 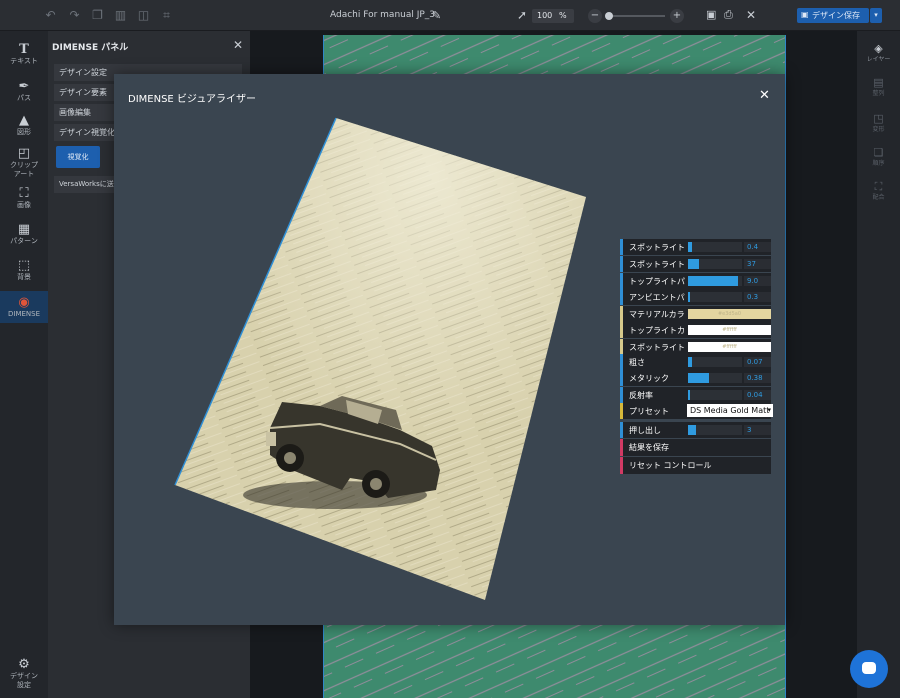 I want to click on tool-layers: ◈ レイヤー, so click(x=878, y=53).